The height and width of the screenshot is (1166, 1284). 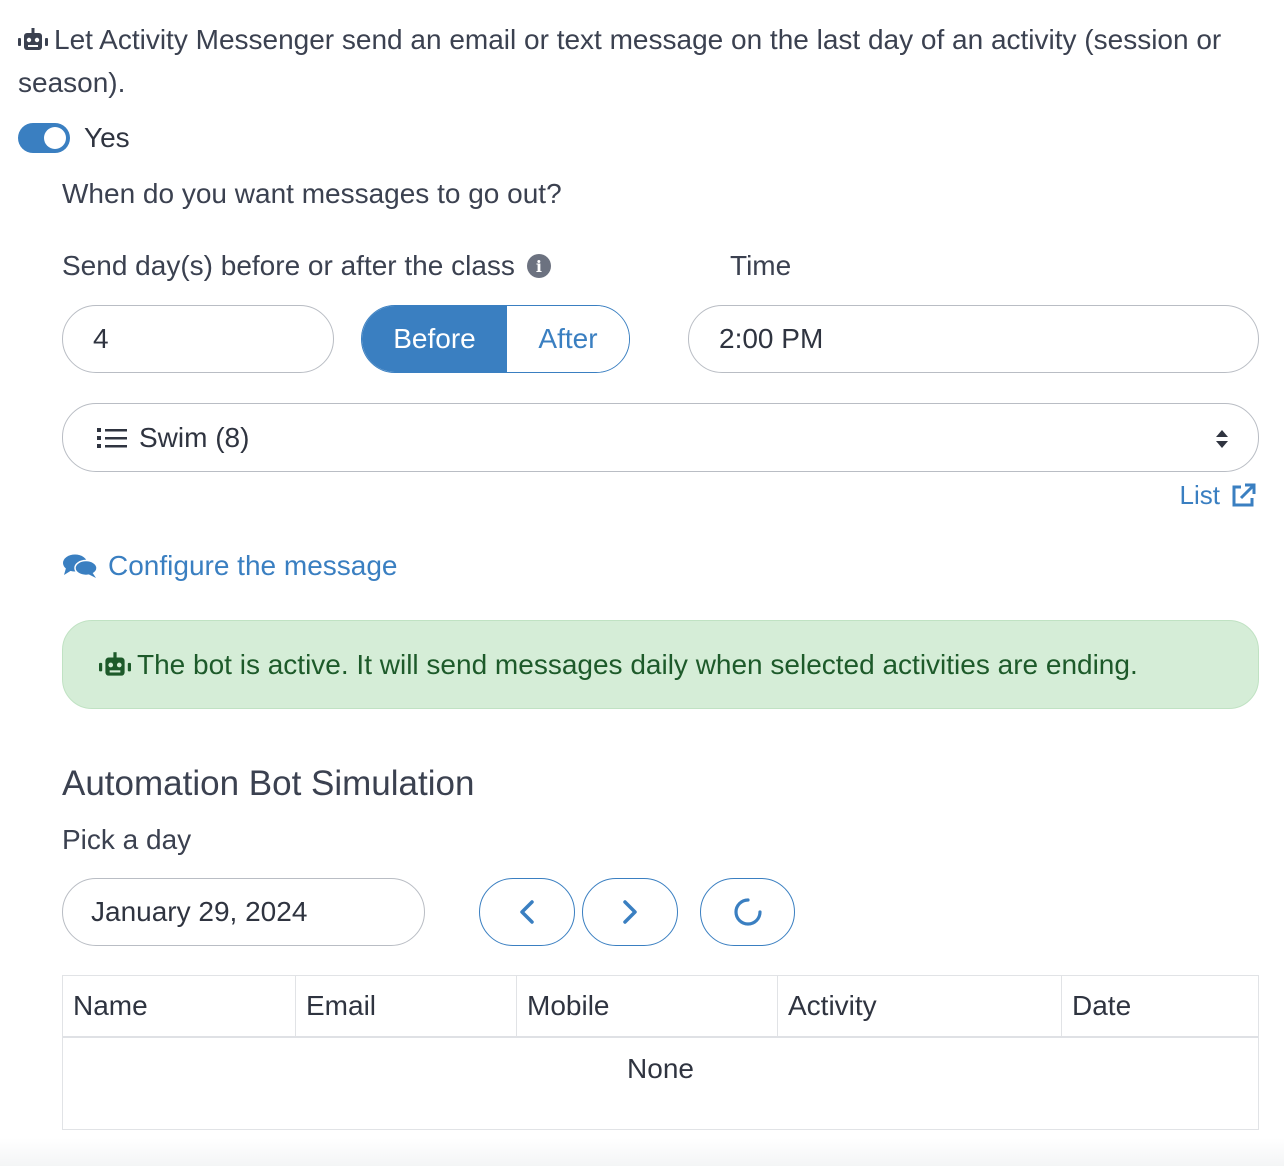 What do you see at coordinates (253, 565) in the screenshot?
I see `configure-message-label: Configure the message` at bounding box center [253, 565].